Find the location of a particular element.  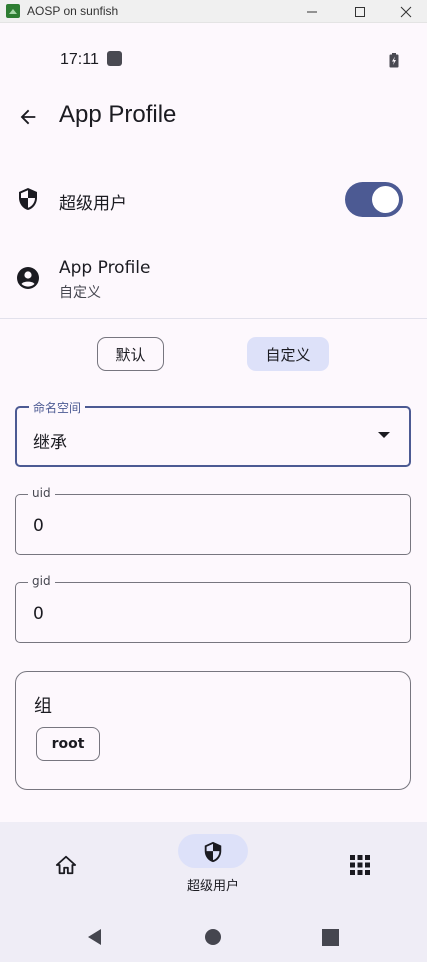

system-home-button is located at coordinates (213, 937).